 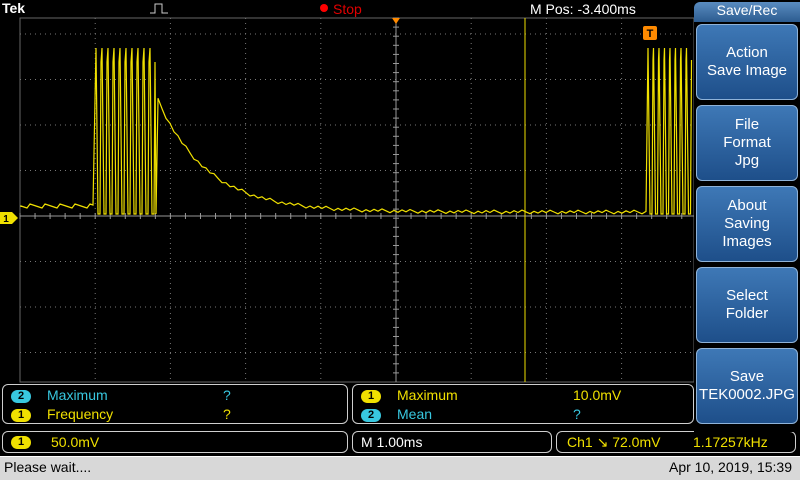 What do you see at coordinates (676, 442) in the screenshot?
I see `trigger-readout: Ch1 ↘ 72.0mV 1.17257kHz` at bounding box center [676, 442].